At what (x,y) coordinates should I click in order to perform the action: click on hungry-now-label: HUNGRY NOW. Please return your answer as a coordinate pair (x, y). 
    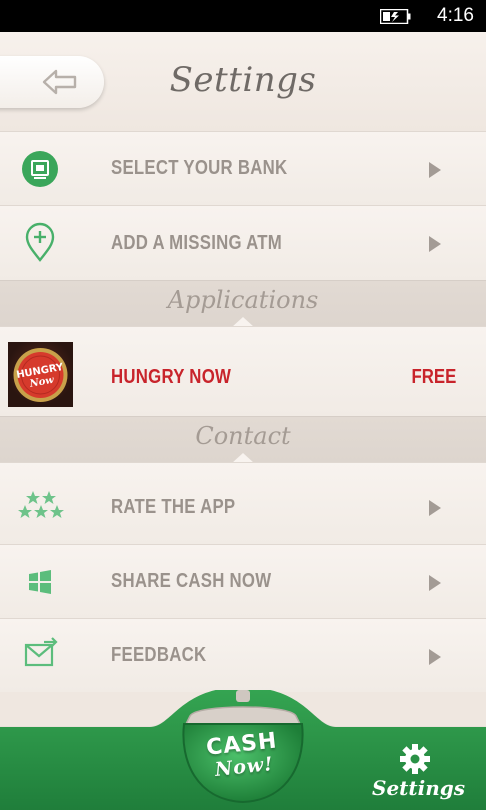
    Looking at the image, I should click on (171, 377).